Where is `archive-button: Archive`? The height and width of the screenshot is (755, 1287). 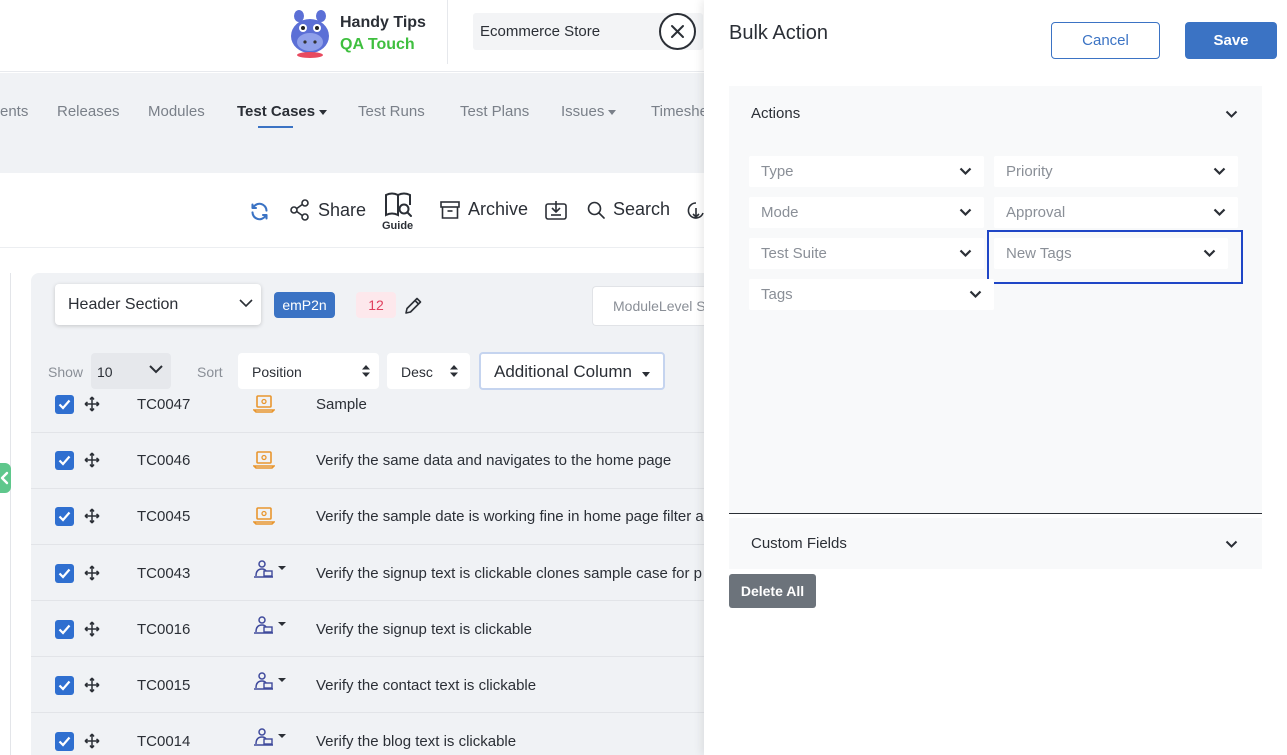 archive-button: Archive is located at coordinates (484, 209).